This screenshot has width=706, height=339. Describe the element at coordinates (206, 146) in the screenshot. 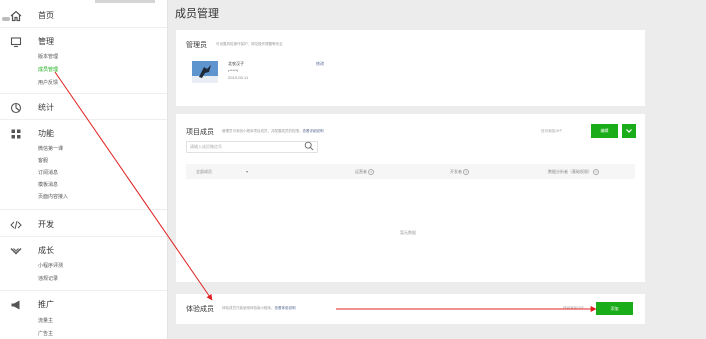

I see `search-placeholder: 请输入成员微信号` at that location.